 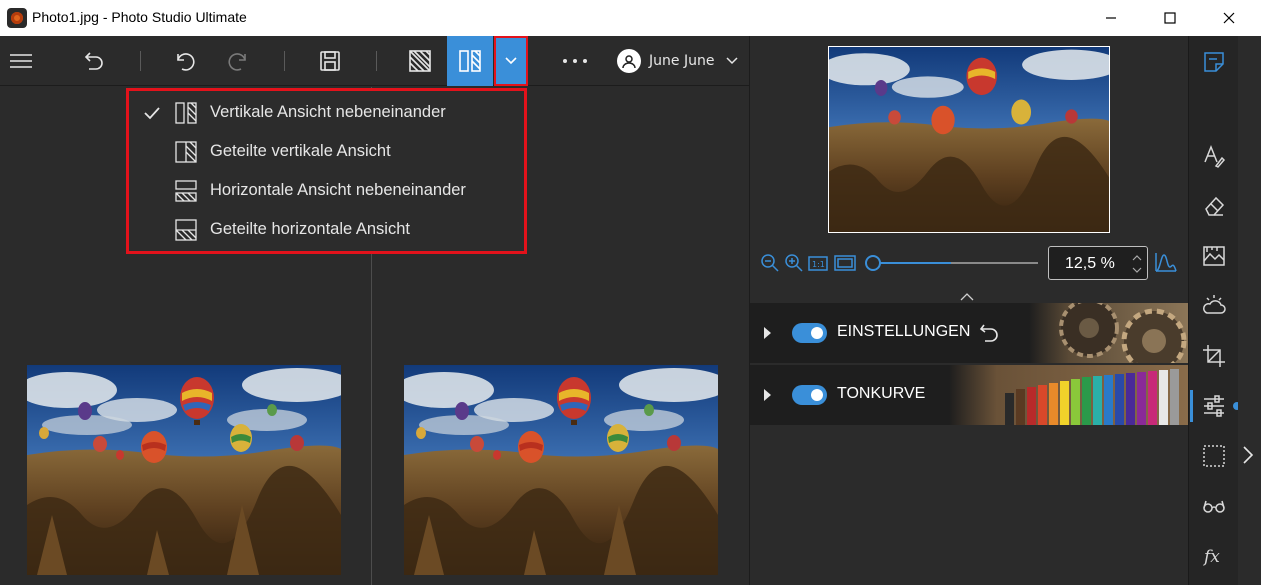 I want to click on redo-button, so click(x=238, y=61).